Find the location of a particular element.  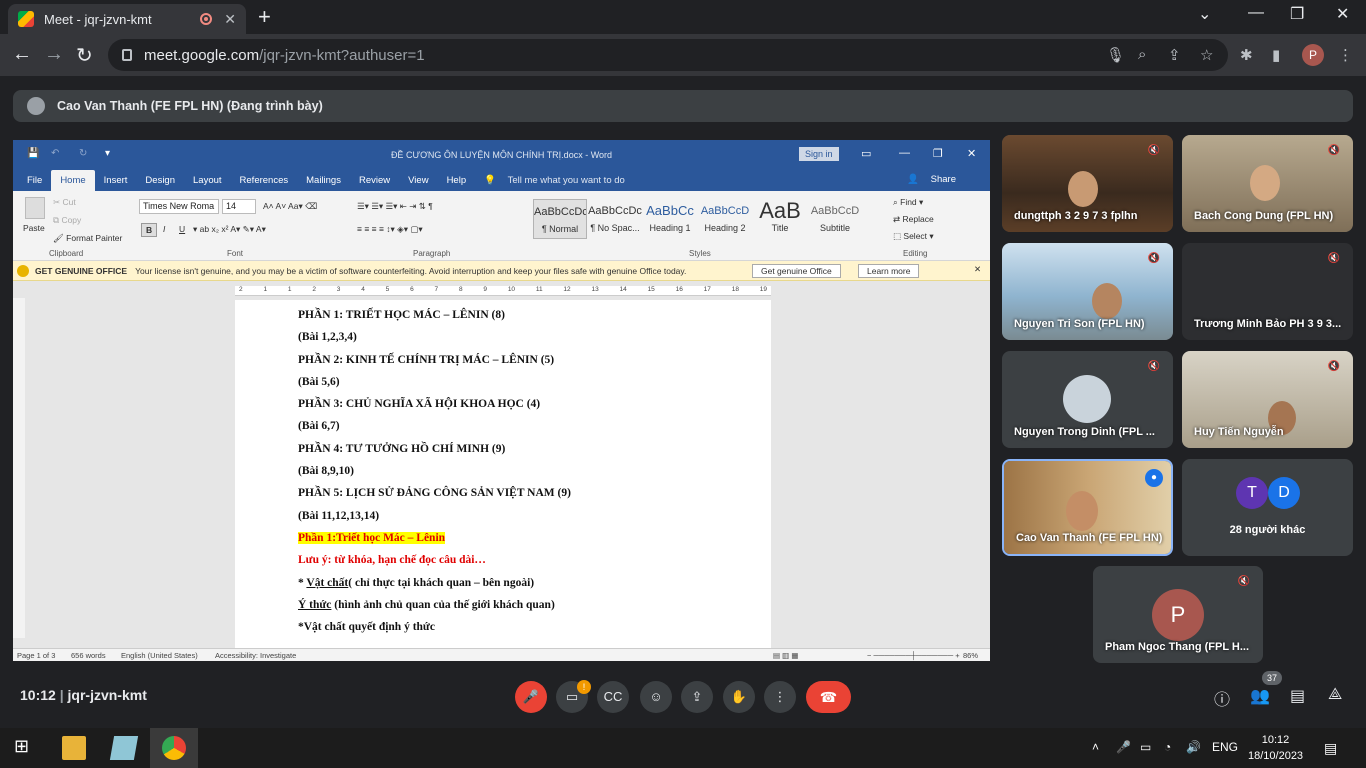

style-normal: AaBbCcDc ¶ Normal is located at coordinates (560, 219).